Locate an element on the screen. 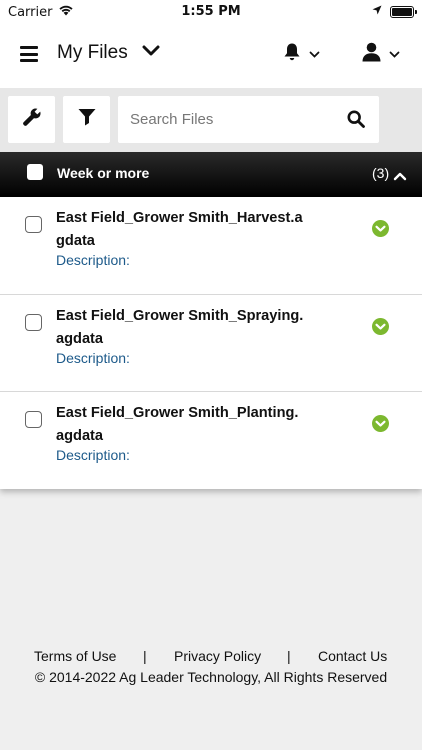  notifications-button is located at coordinates (301, 54).